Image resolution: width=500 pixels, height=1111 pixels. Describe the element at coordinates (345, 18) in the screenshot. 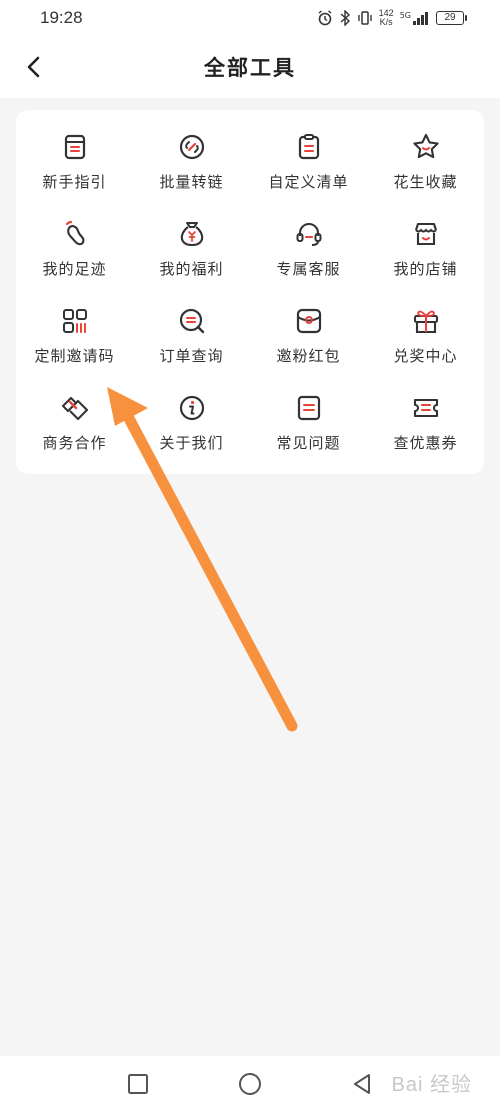

I see `bluetooth-icon` at that location.